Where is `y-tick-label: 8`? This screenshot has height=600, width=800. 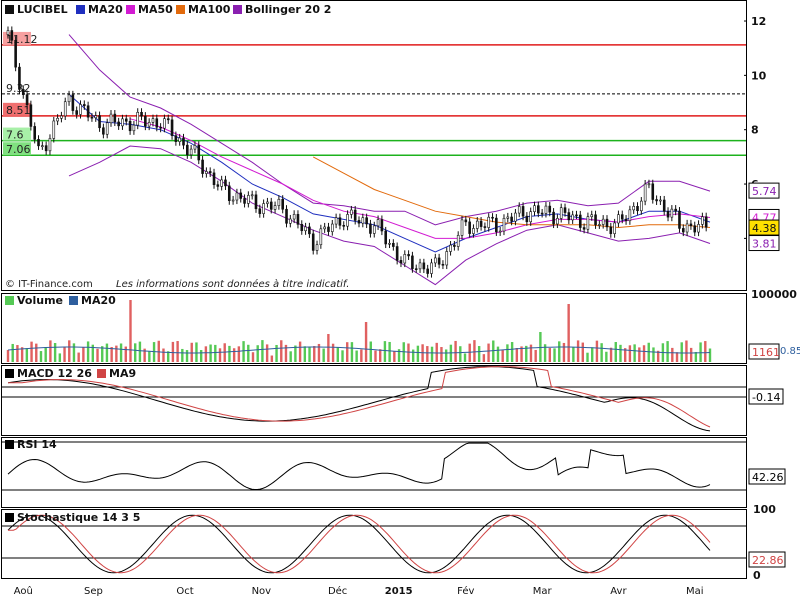
y-tick-label: 8 is located at coordinates (755, 130).